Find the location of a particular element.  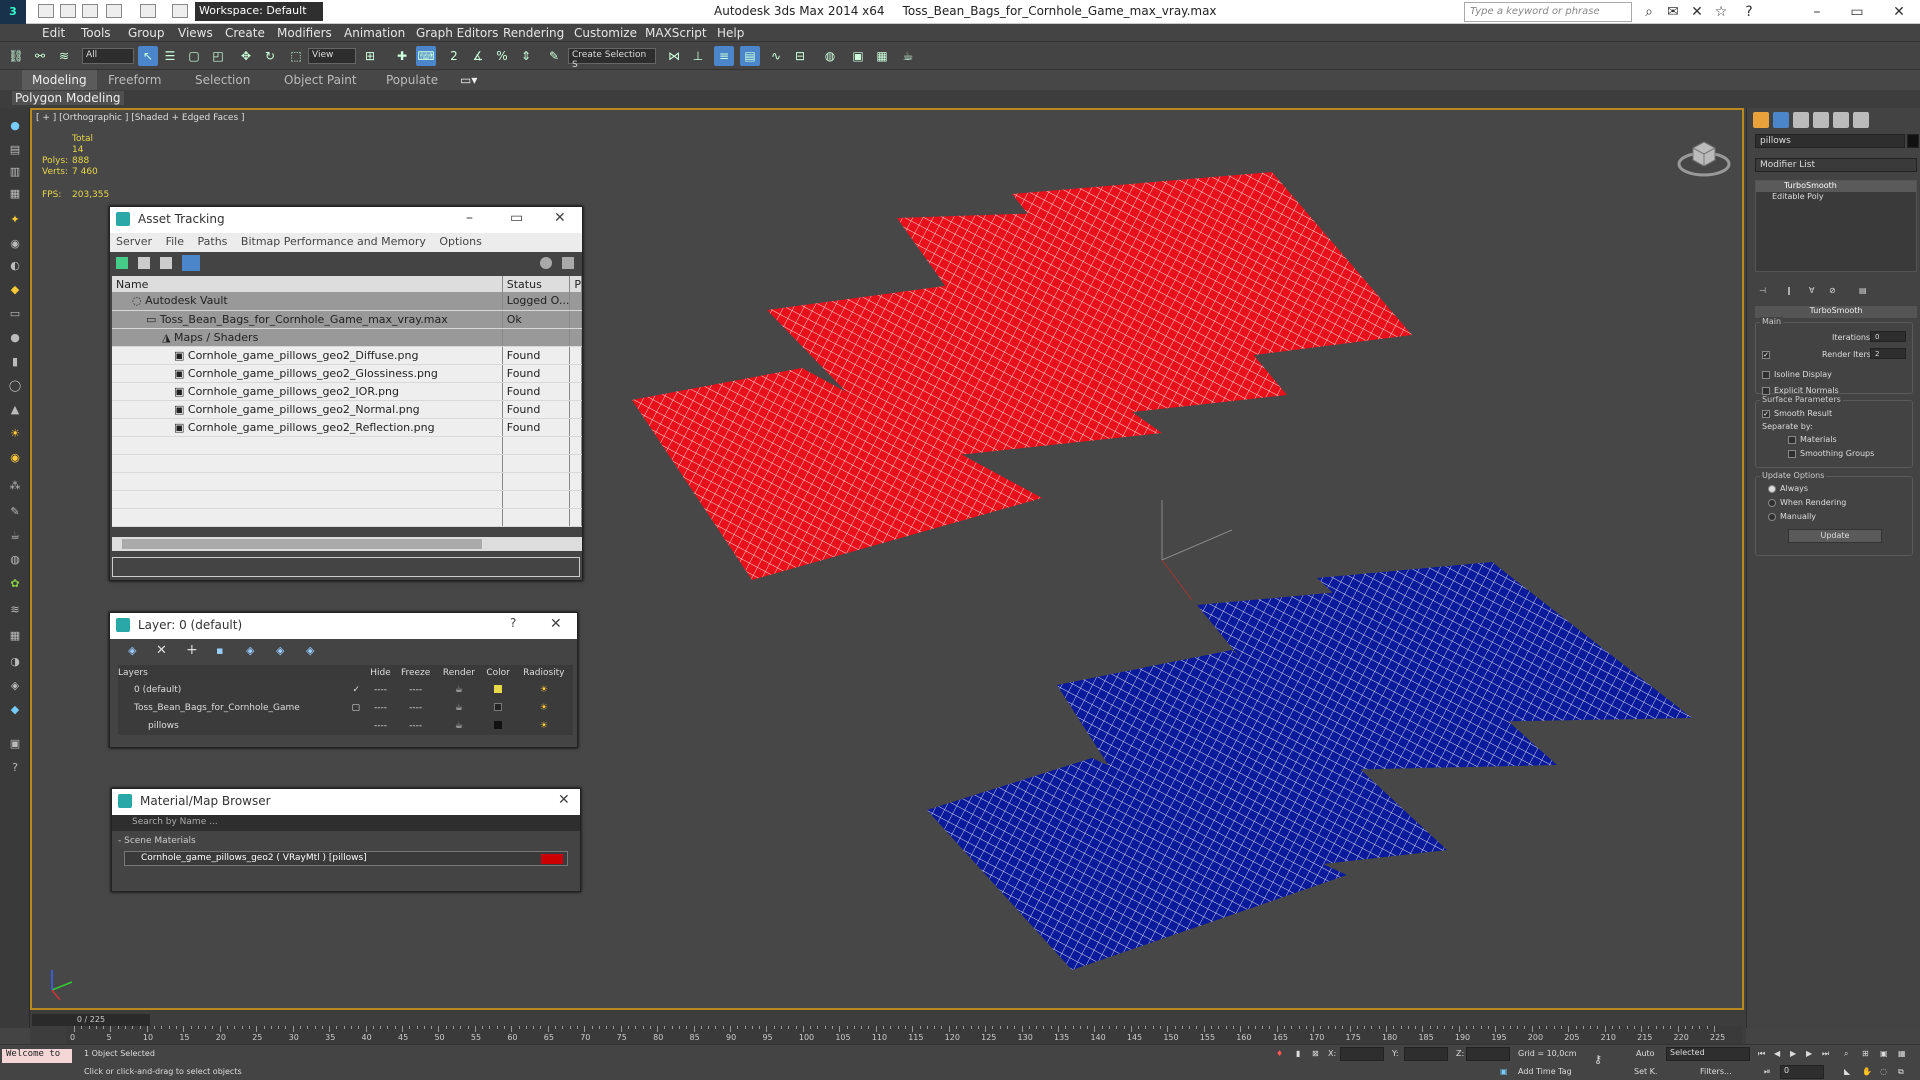

asset-menu-bitmap: Bitmap Performance and Memory is located at coordinates (333, 241).